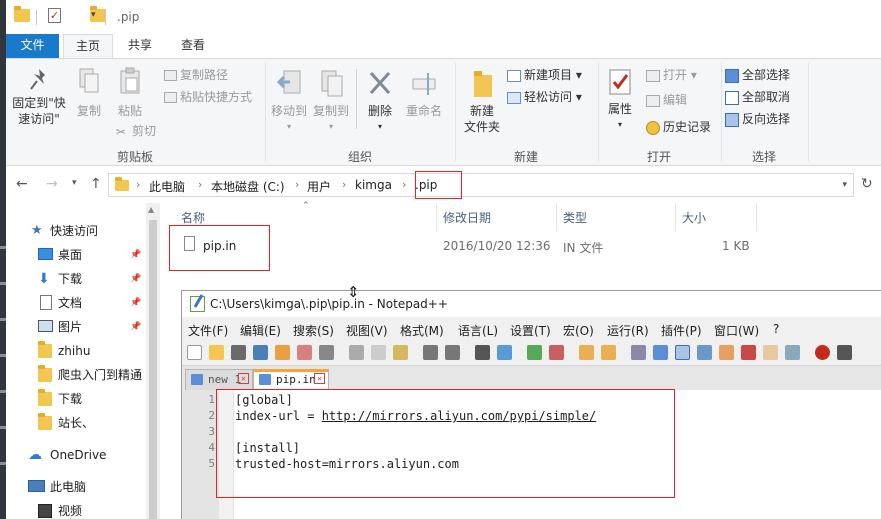 This screenshot has width=881, height=519. I want to click on undo-icon, so click(430, 352).